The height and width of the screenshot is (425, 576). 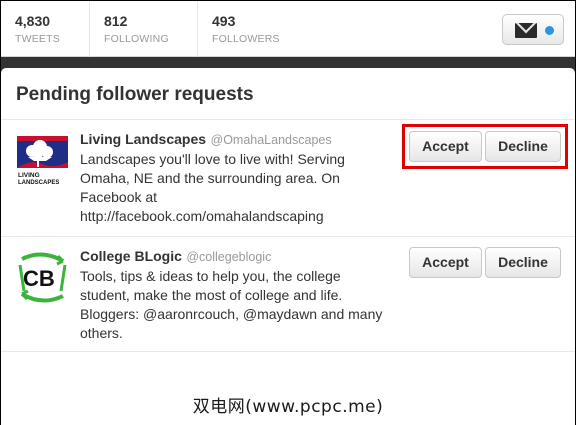 What do you see at coordinates (131, 256) in the screenshot?
I see `user-name: College BLogic` at bounding box center [131, 256].